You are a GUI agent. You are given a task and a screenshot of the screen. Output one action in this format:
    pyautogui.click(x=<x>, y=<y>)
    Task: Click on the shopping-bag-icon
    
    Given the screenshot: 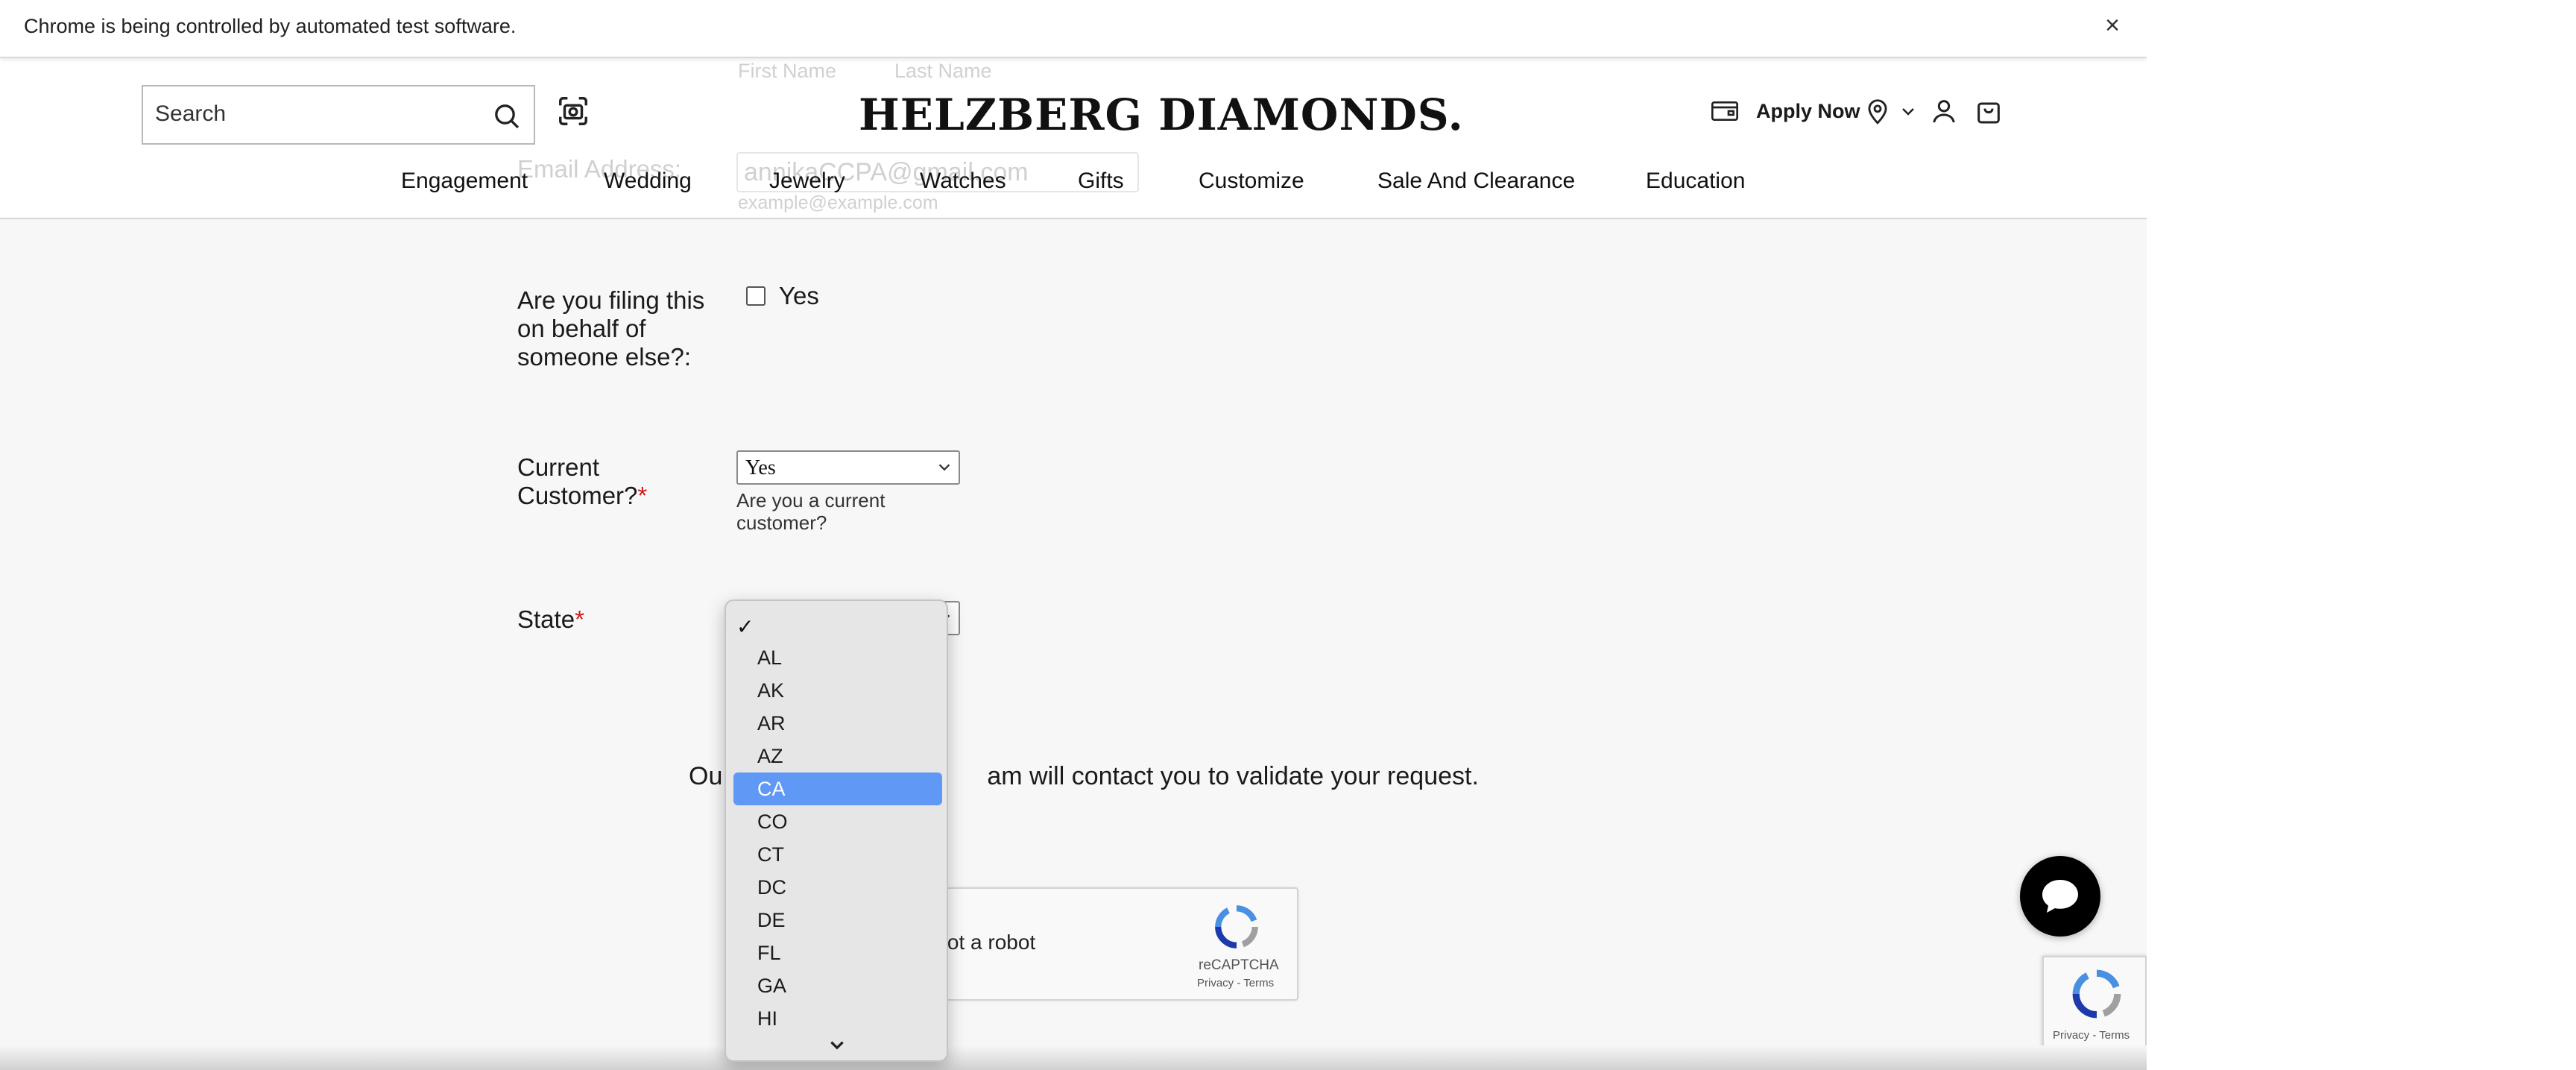 What is the action you would take?
    pyautogui.click(x=1989, y=111)
    